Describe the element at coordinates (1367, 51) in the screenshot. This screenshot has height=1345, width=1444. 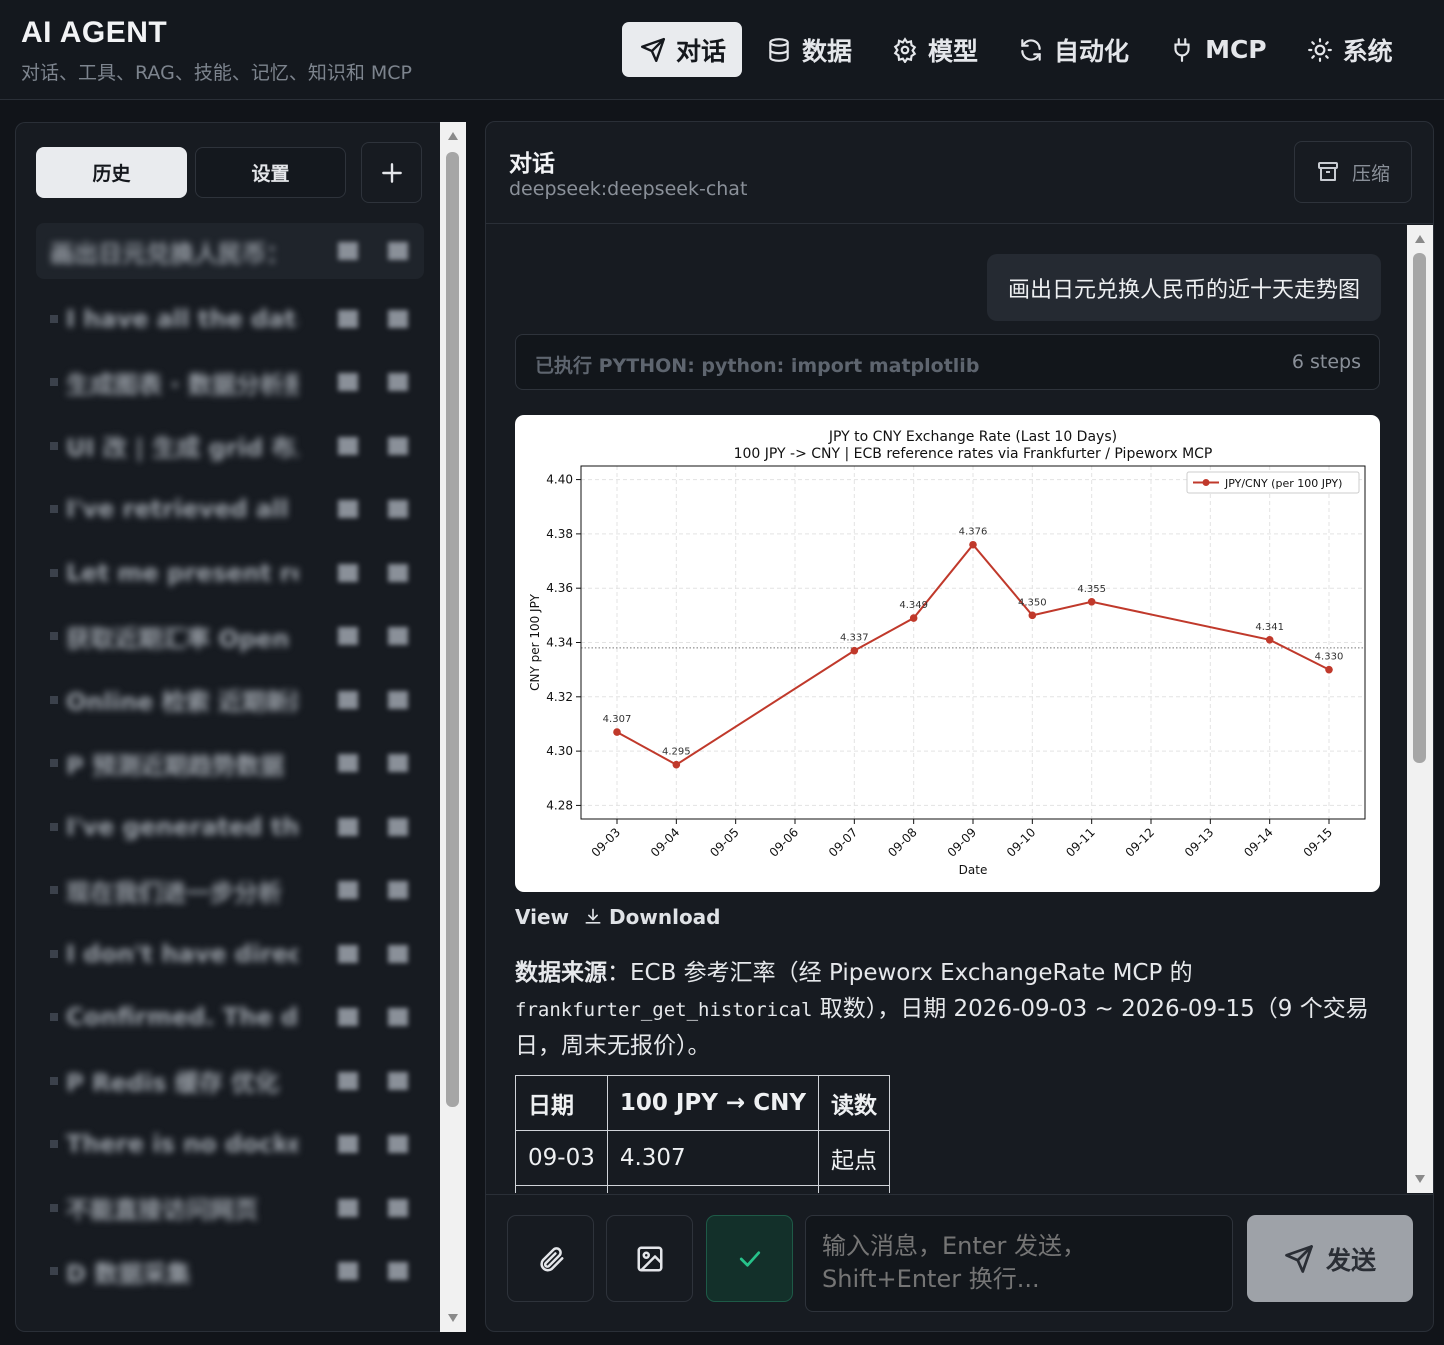
I see `nav-system-label: 系统` at that location.